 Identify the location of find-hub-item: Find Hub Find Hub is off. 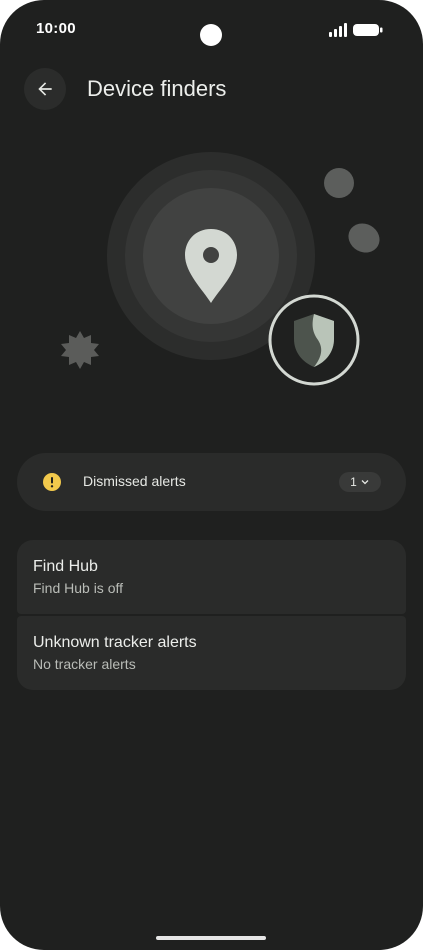
(211, 577).